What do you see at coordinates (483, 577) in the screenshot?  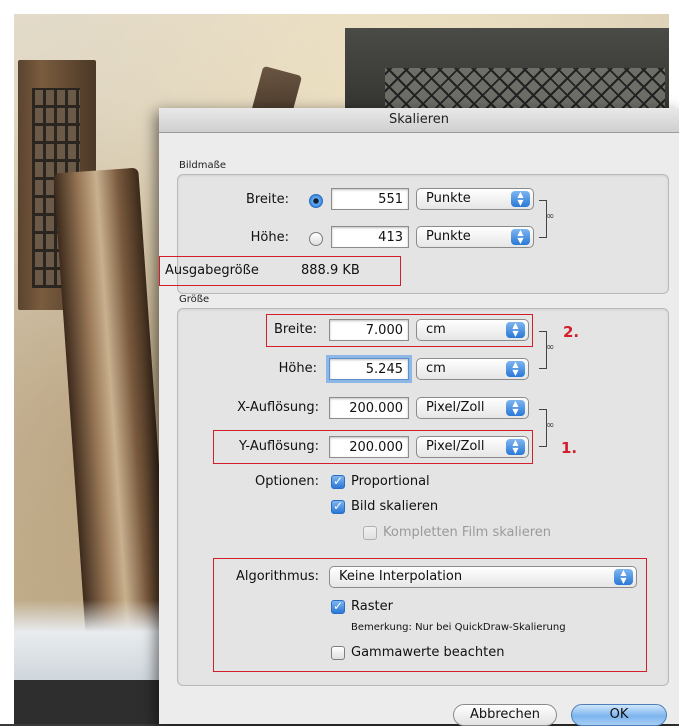 I see `algorithm-select: Keine Interpolation ▲ ▼` at bounding box center [483, 577].